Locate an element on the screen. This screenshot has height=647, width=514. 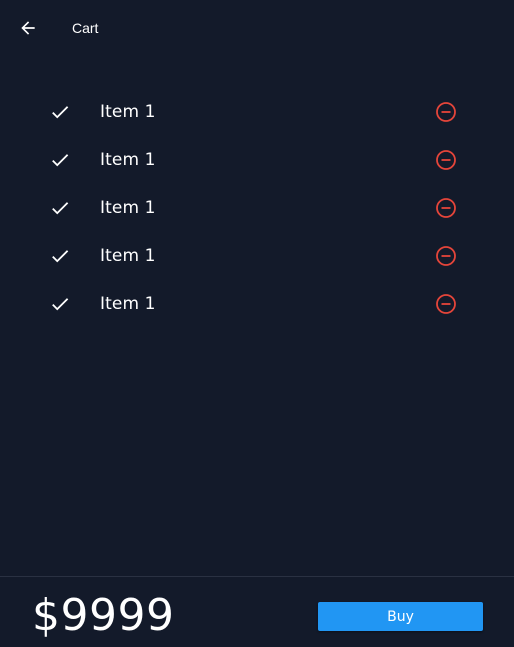
checkout-footer: $9999 Buy is located at coordinates (257, 611).